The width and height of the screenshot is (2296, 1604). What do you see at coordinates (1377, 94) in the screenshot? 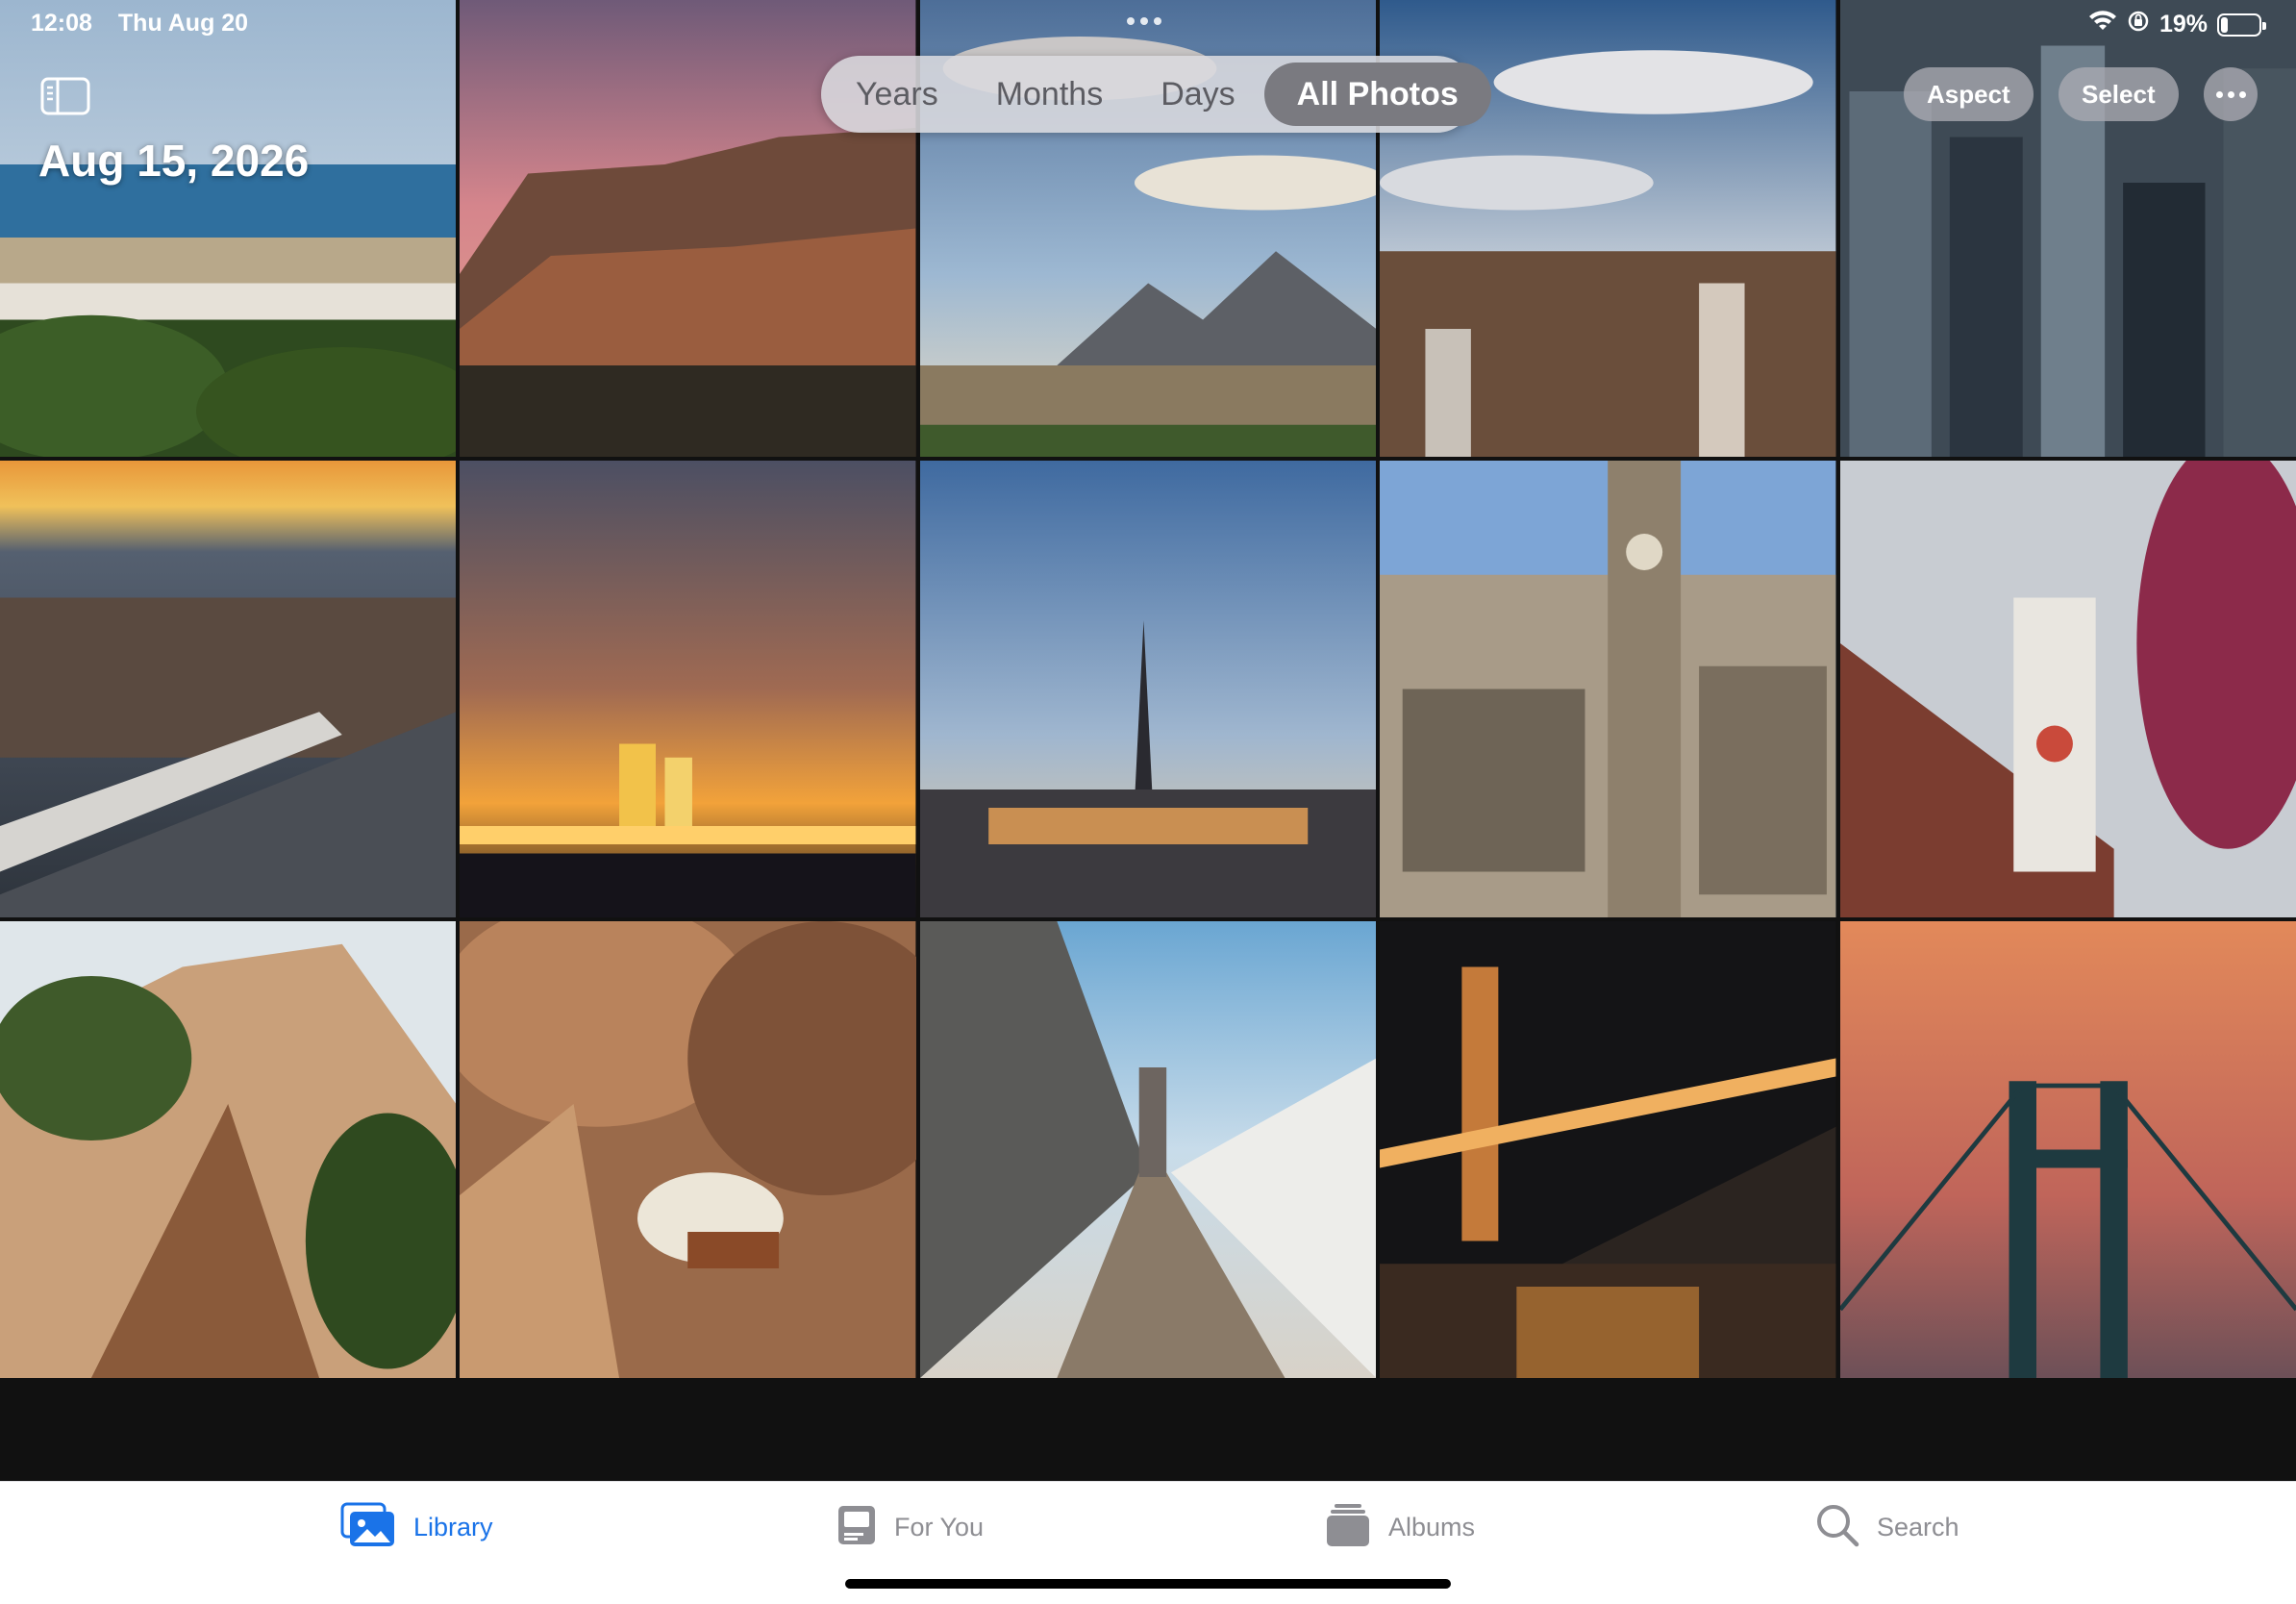
I see `segment-all-photos: All Photos` at bounding box center [1377, 94].